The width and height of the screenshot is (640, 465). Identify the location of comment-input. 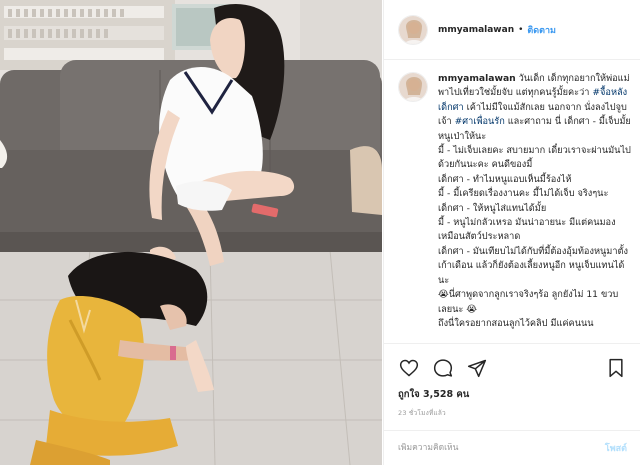
(501, 448).